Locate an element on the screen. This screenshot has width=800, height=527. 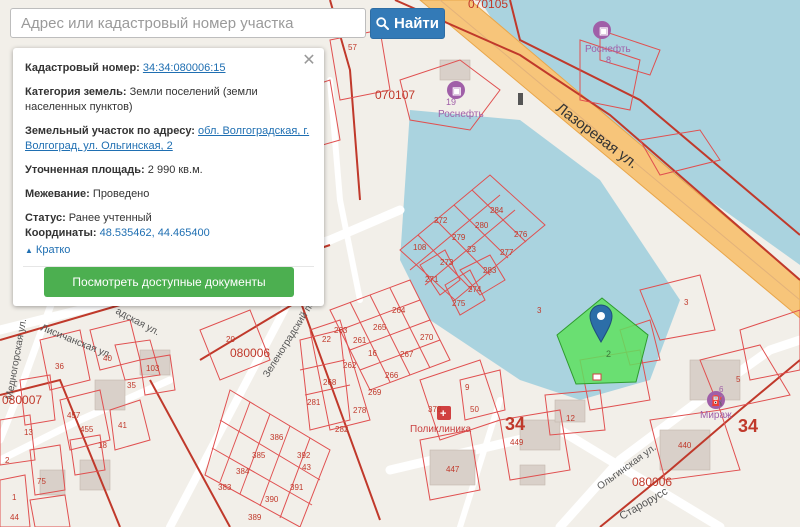
poi-rosneft-mid: Роснефть is located at coordinates (461, 114).